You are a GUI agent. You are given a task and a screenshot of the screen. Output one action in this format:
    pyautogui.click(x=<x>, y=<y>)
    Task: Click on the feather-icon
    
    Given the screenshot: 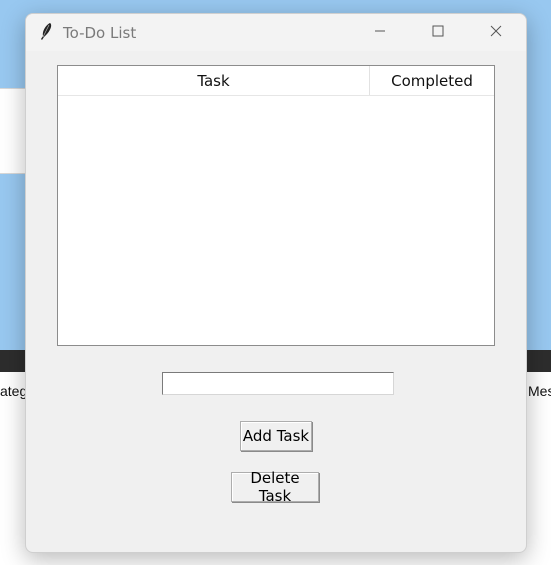 What is the action you would take?
    pyautogui.click(x=46, y=32)
    